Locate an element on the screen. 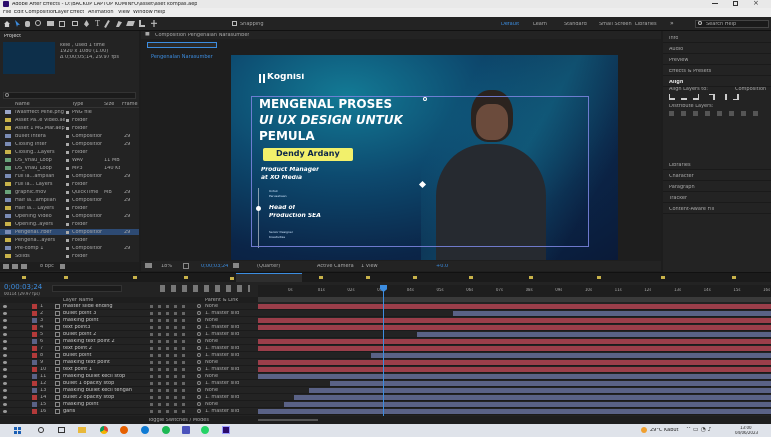  menu-animation: Animation is located at coordinates (101, 12).